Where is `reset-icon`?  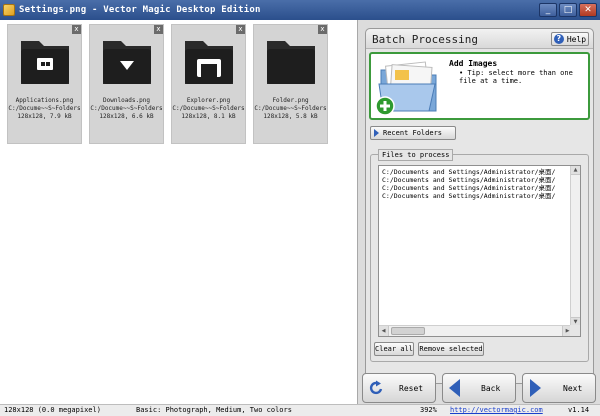 reset-icon is located at coordinates (376, 387).